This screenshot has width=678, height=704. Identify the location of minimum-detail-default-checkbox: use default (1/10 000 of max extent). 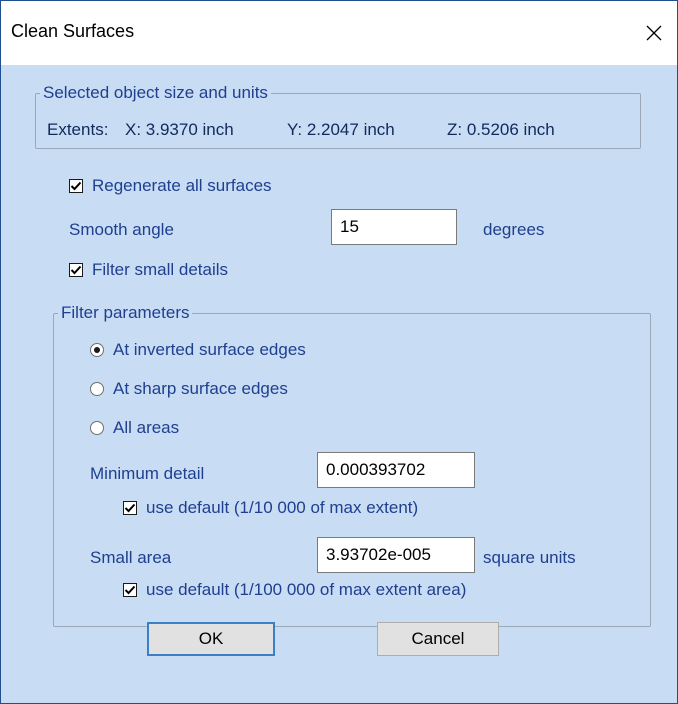
(270, 508).